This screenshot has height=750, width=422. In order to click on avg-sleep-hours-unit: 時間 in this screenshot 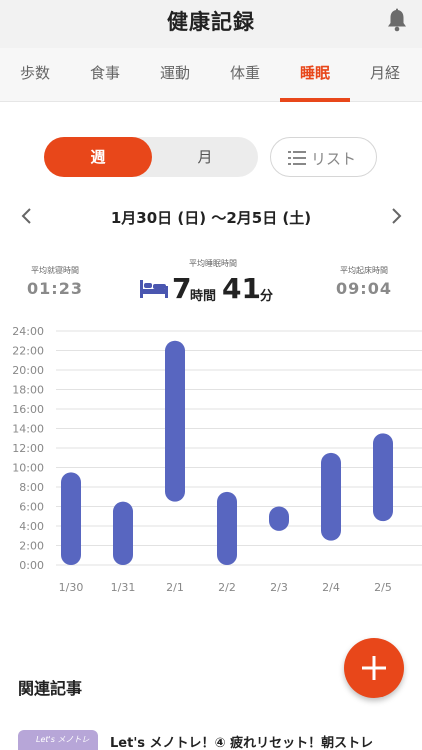, I will do `click(203, 296)`.